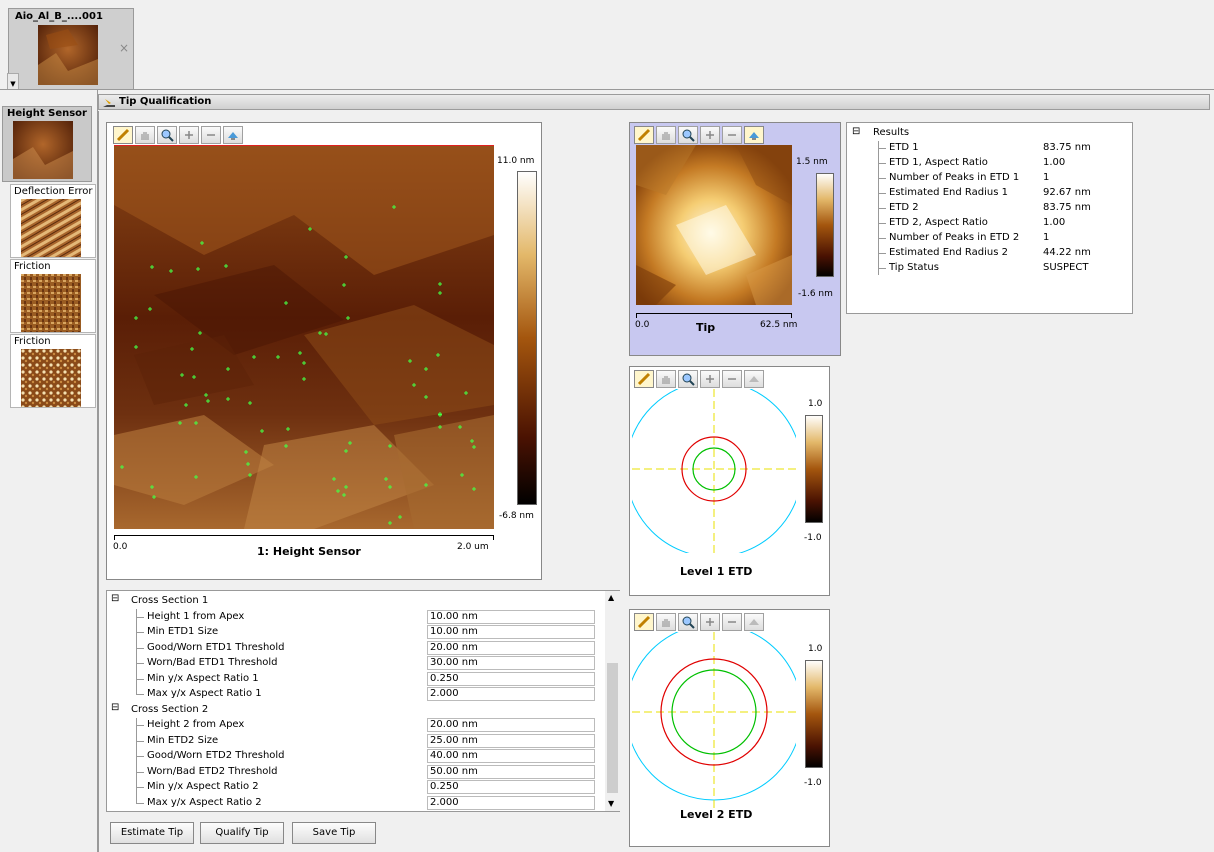  Describe the element at coordinates (356, 695) in the screenshot. I see `param-row: Max y/x Aspect Ratio 1 2.000` at that location.